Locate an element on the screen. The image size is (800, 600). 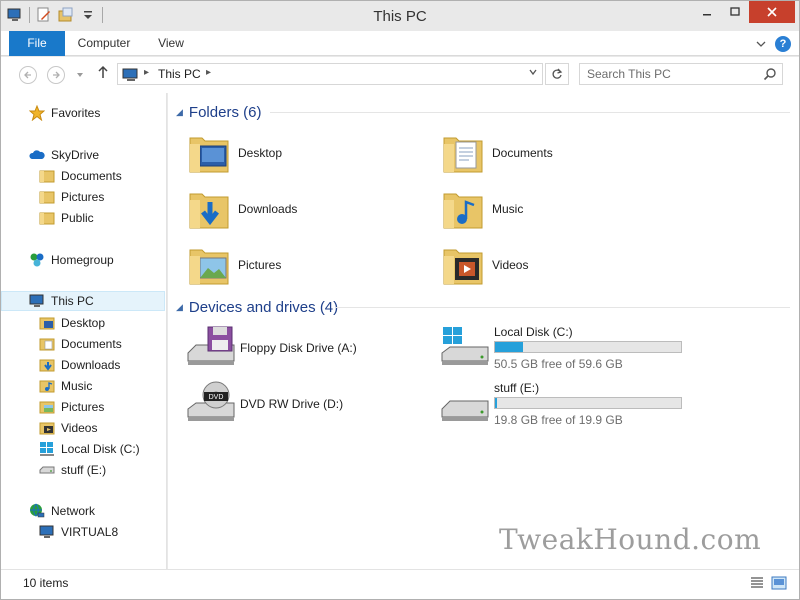
nav-label: Downloads is located at coordinates (91, 365).